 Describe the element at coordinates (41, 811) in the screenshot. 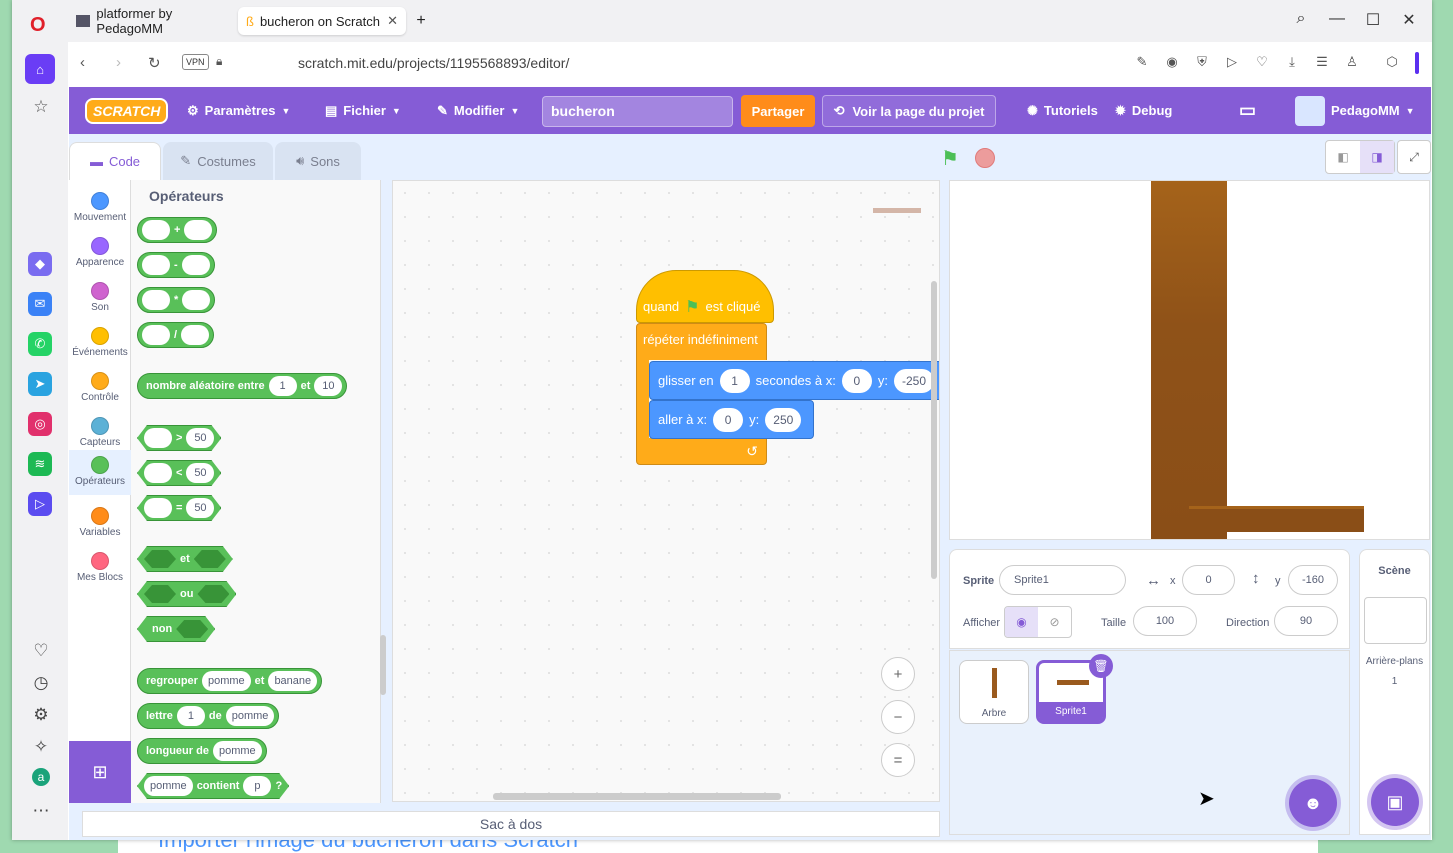

I see `more-icon: ⋯` at that location.